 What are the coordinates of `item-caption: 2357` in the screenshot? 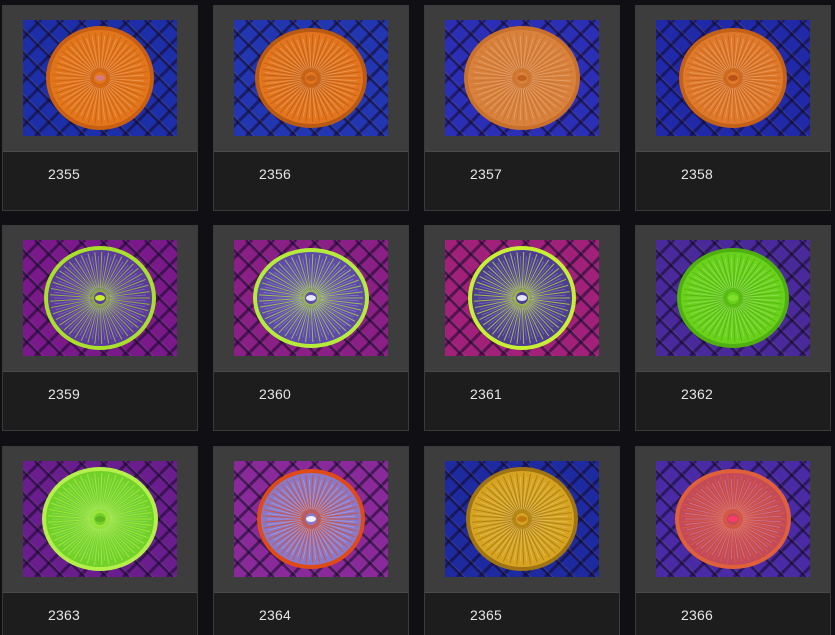 It's located at (522, 181).